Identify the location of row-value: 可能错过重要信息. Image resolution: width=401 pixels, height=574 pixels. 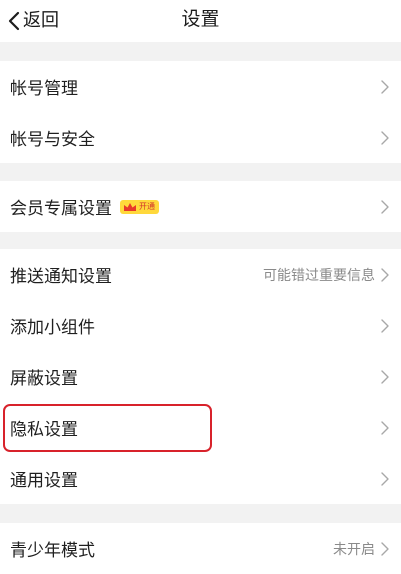
(319, 275).